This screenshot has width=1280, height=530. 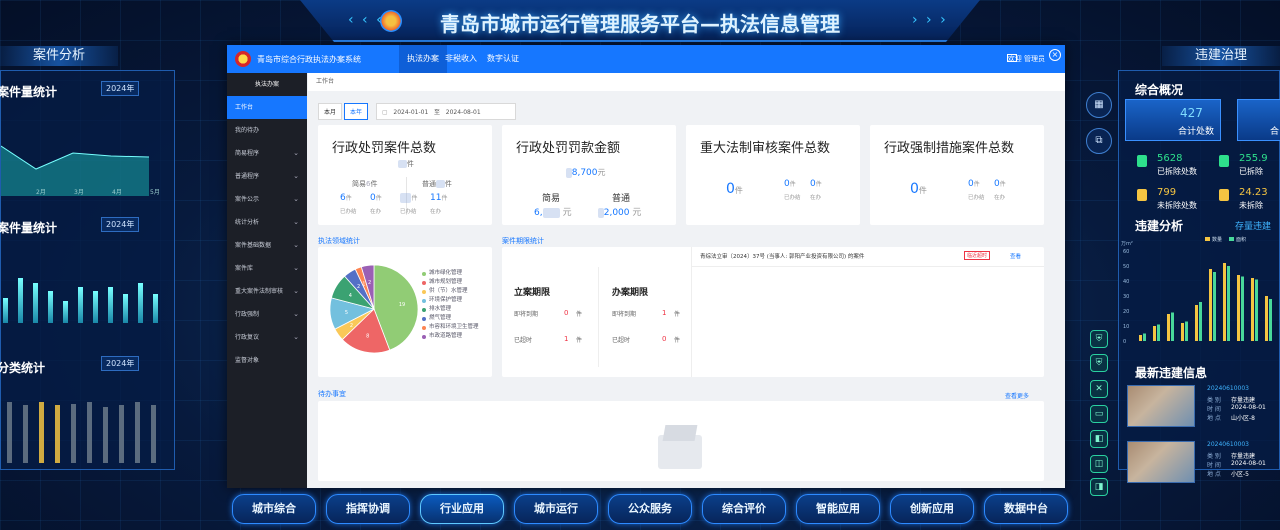 I want to click on year-select-2: 2024年, so click(x=120, y=224).